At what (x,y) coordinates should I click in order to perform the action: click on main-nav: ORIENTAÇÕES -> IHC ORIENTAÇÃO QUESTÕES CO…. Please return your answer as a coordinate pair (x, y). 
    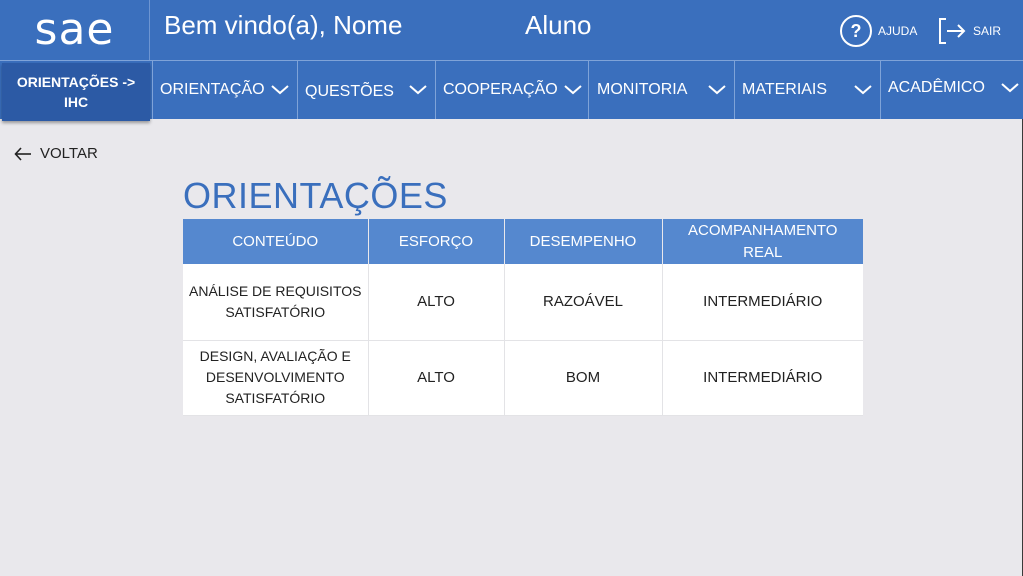
    Looking at the image, I should click on (511, 90).